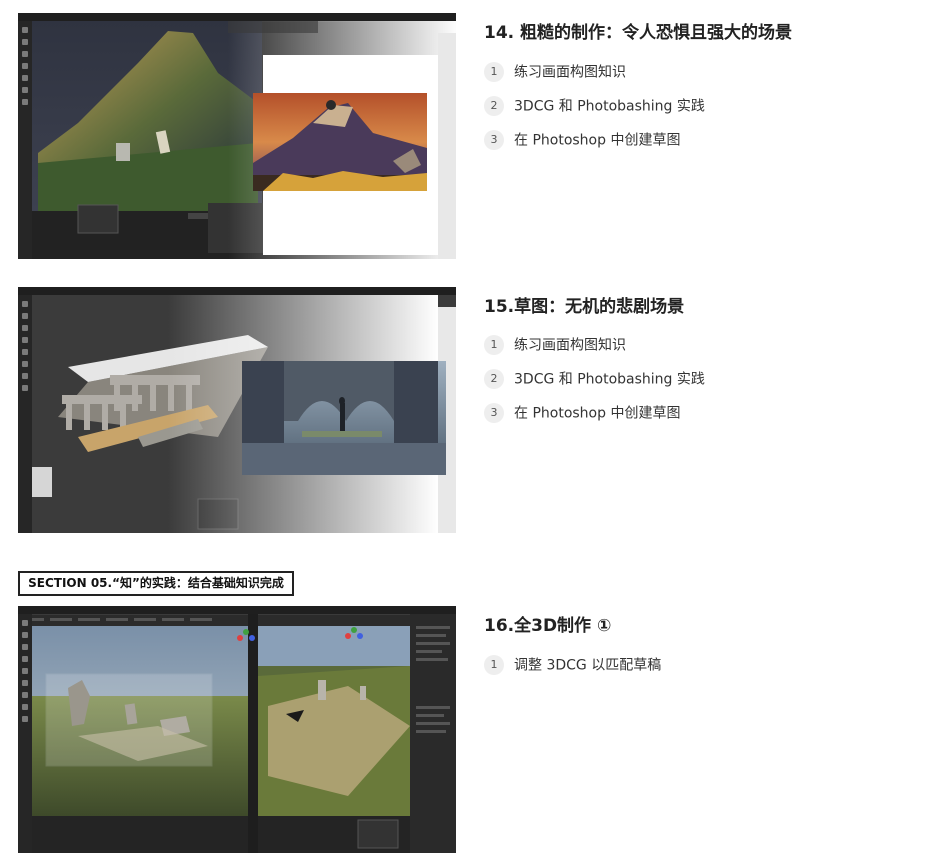  What do you see at coordinates (588, 665) in the screenshot?
I see `item-text: 调整 3DCG 以匹配草稿` at bounding box center [588, 665].